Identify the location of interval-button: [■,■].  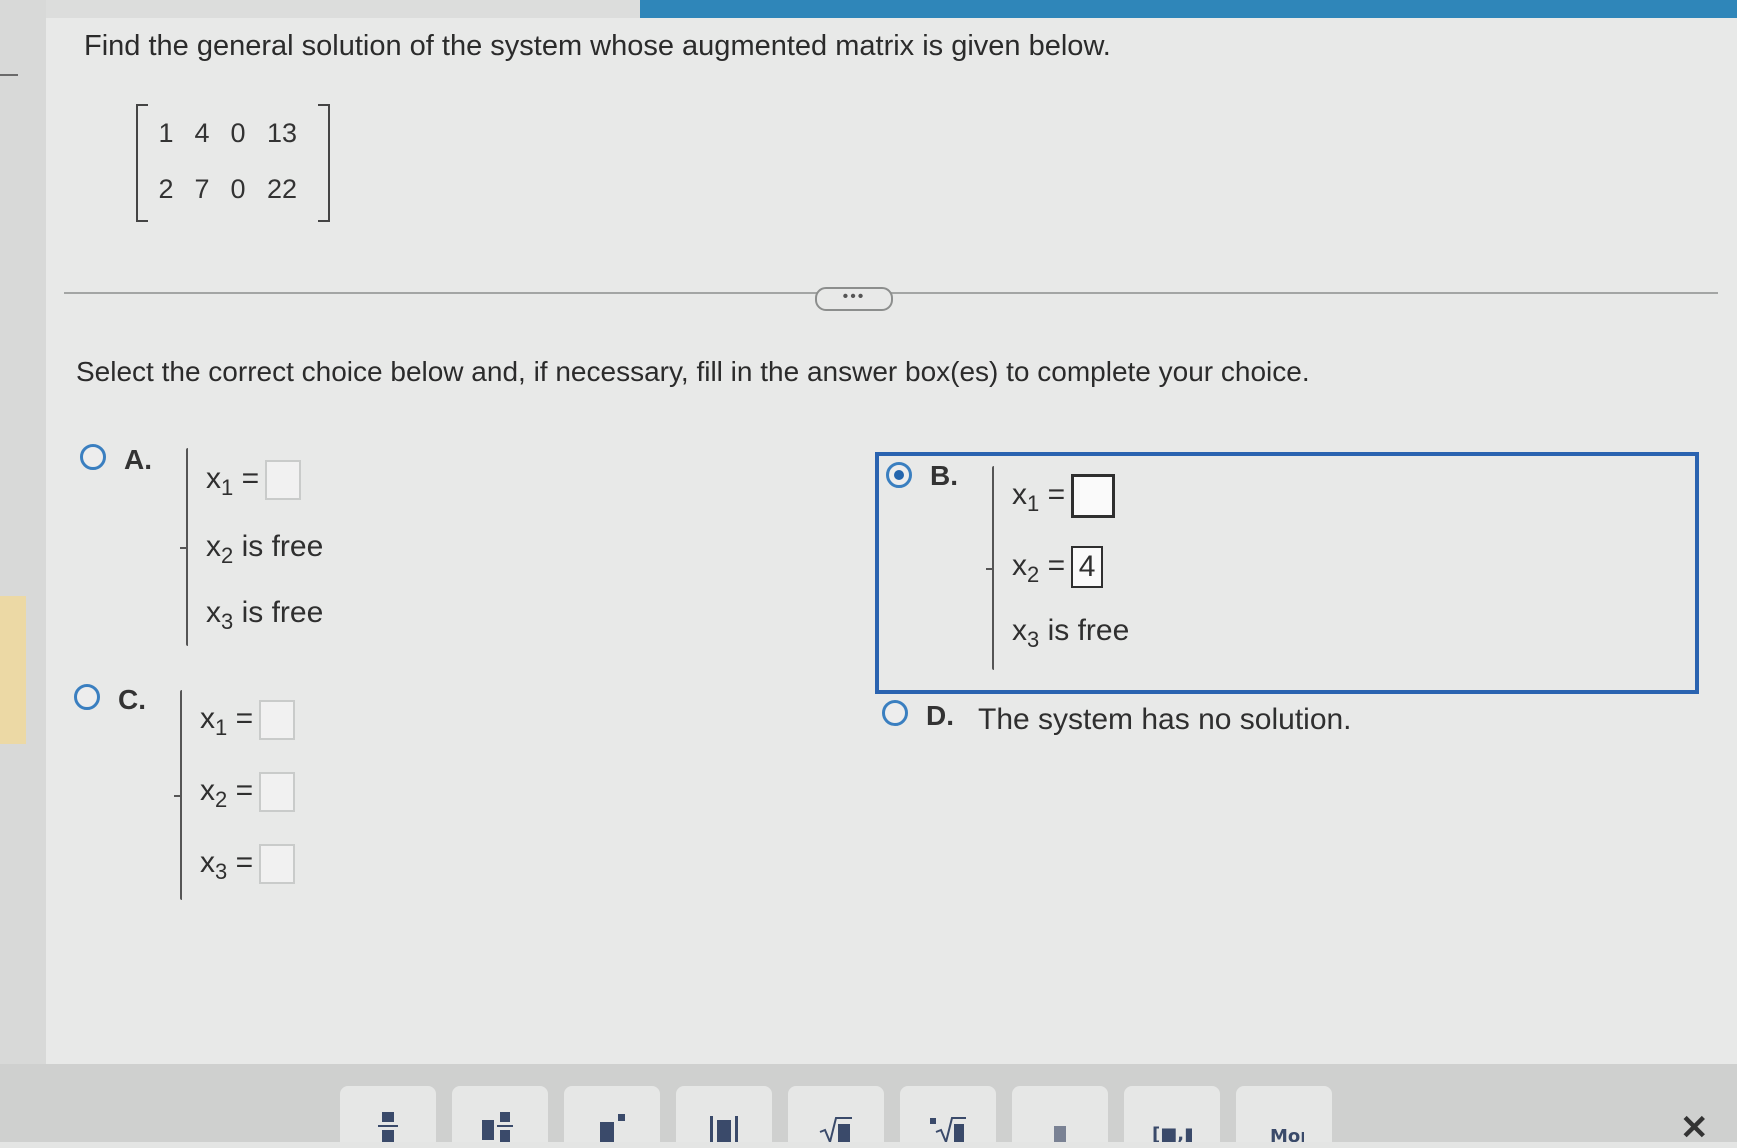
(1172, 1114).